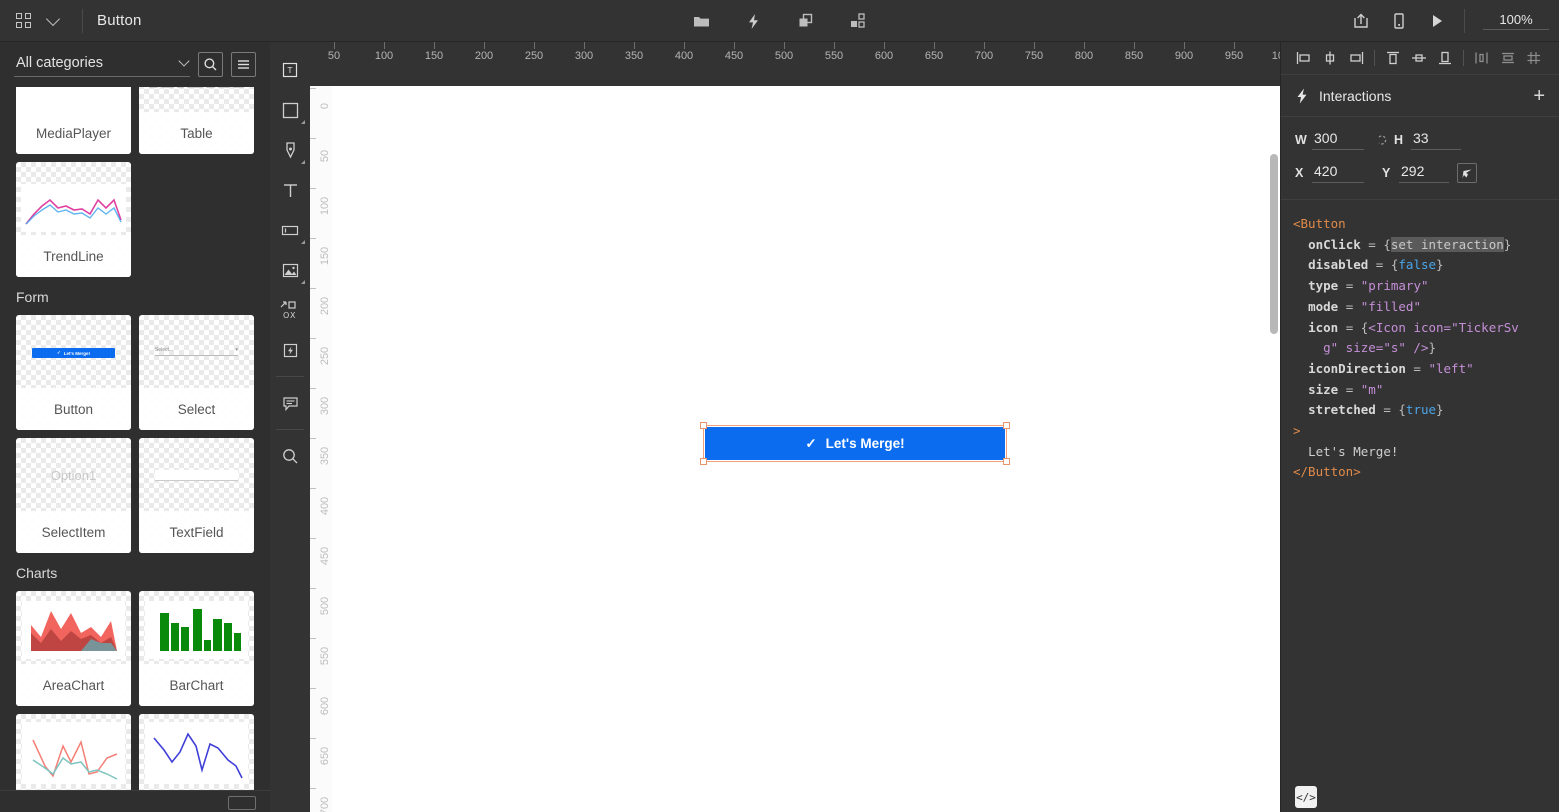  Describe the element at coordinates (196, 685) in the screenshot. I see `library-item-label: BarChart` at that location.